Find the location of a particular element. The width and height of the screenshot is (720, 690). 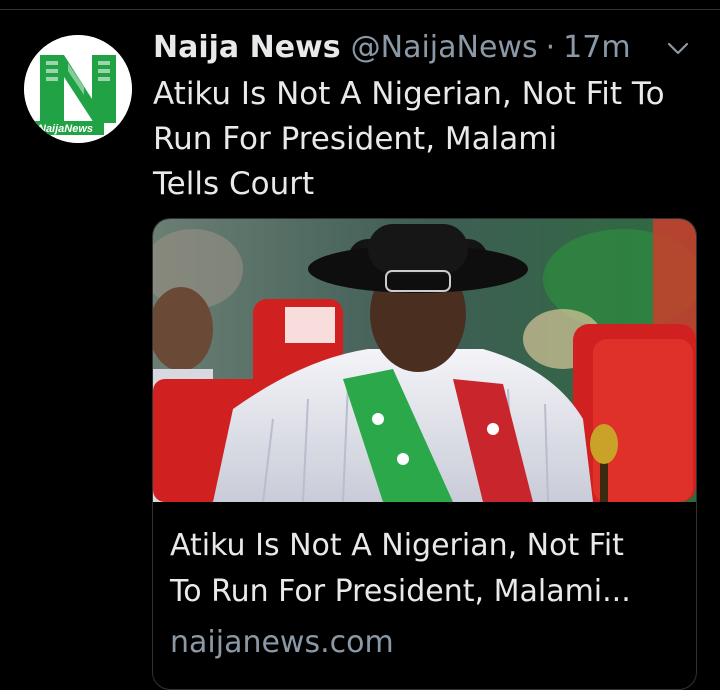

card-title-line-1: Atiku Is Not A Nigerian, Not Fit is located at coordinates (397, 545).